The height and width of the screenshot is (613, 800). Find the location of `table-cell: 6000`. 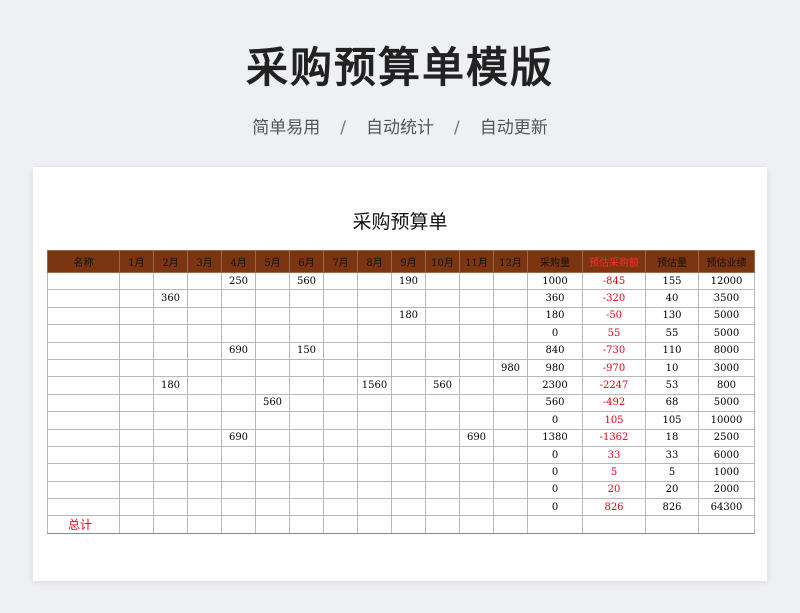

table-cell: 6000 is located at coordinates (726, 455).